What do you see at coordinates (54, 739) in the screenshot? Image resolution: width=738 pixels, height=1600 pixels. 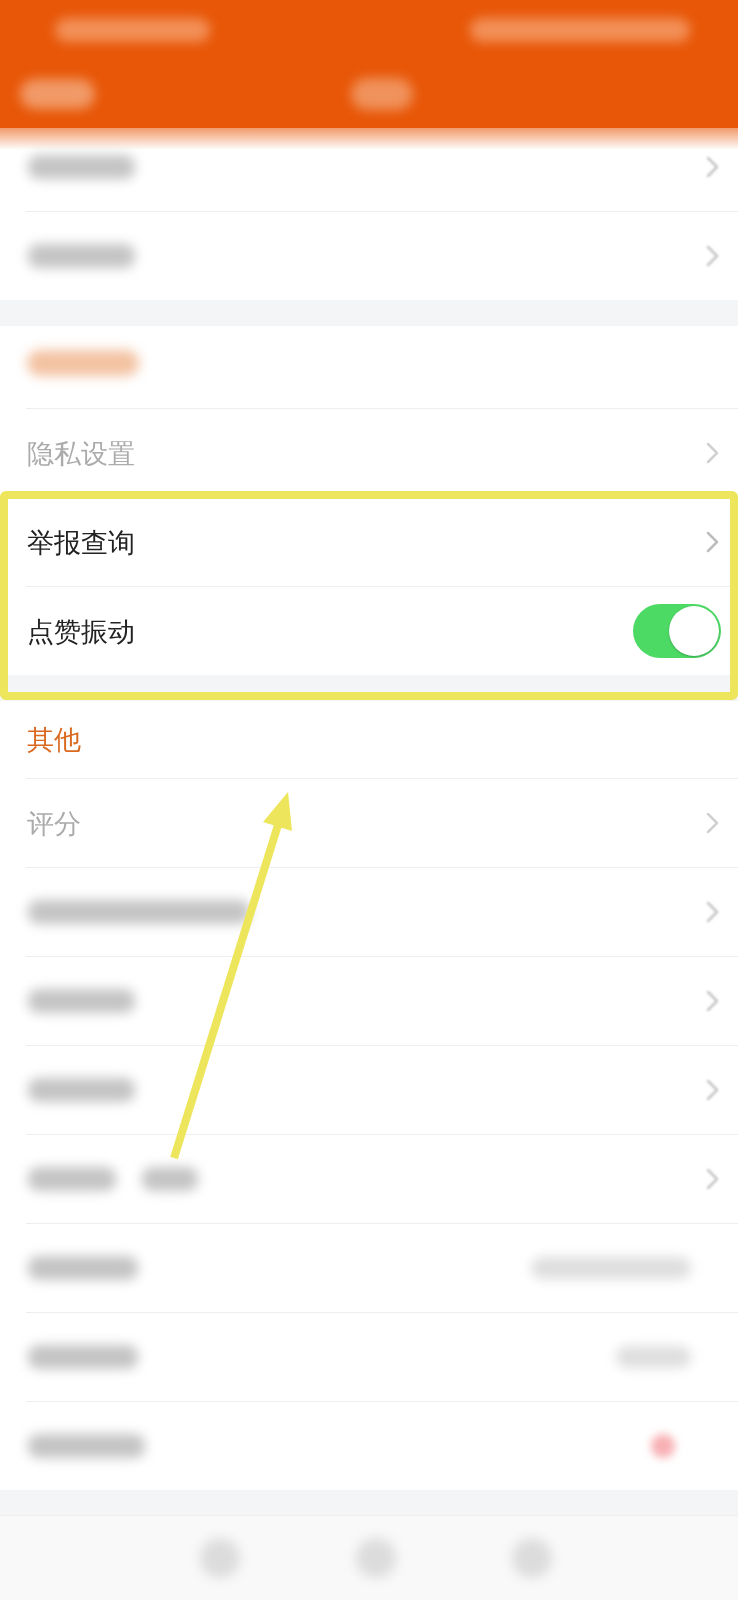 I see `section-title: 其他` at bounding box center [54, 739].